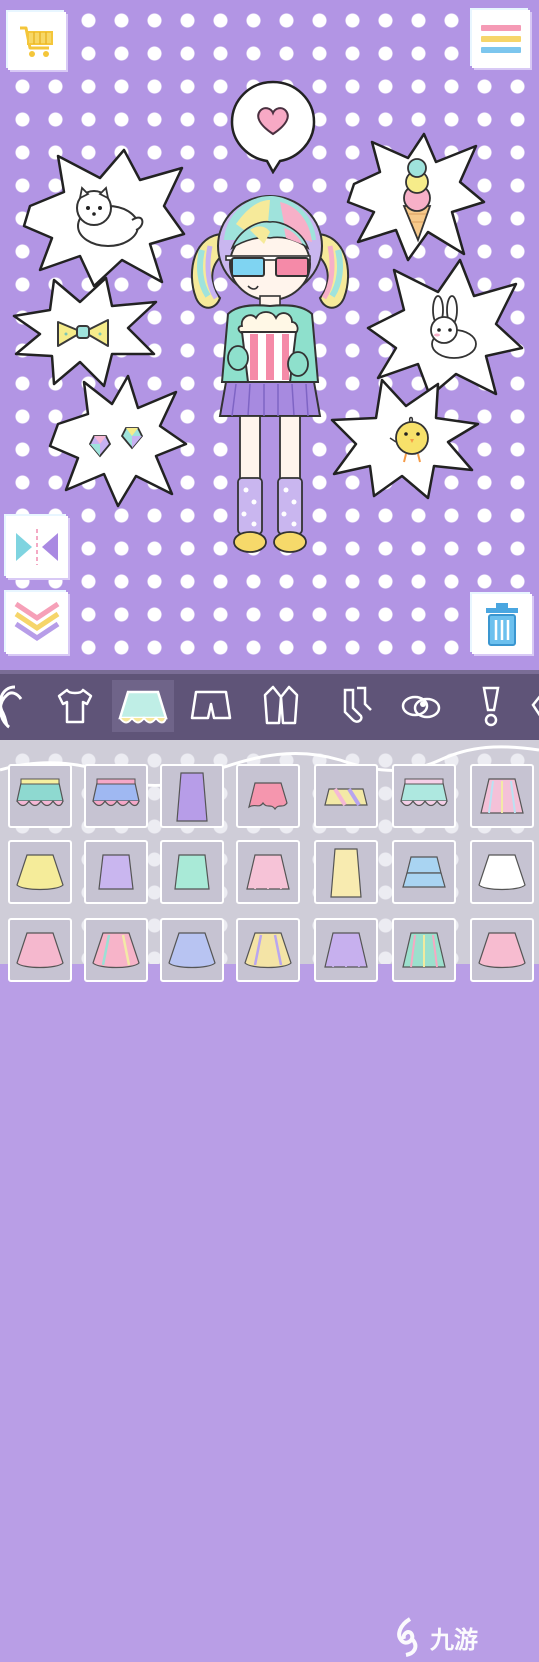 The width and height of the screenshot is (539, 1662). What do you see at coordinates (357, 704) in the screenshot?
I see `socks-icon` at bounding box center [357, 704].